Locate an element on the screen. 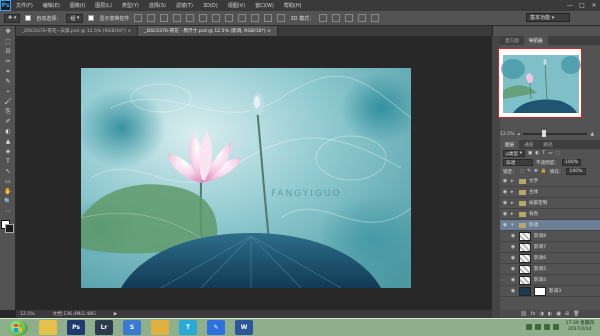 The image size is (600, 336). zoom-tool-icon: 🔍 is located at coordinates (8, 201).